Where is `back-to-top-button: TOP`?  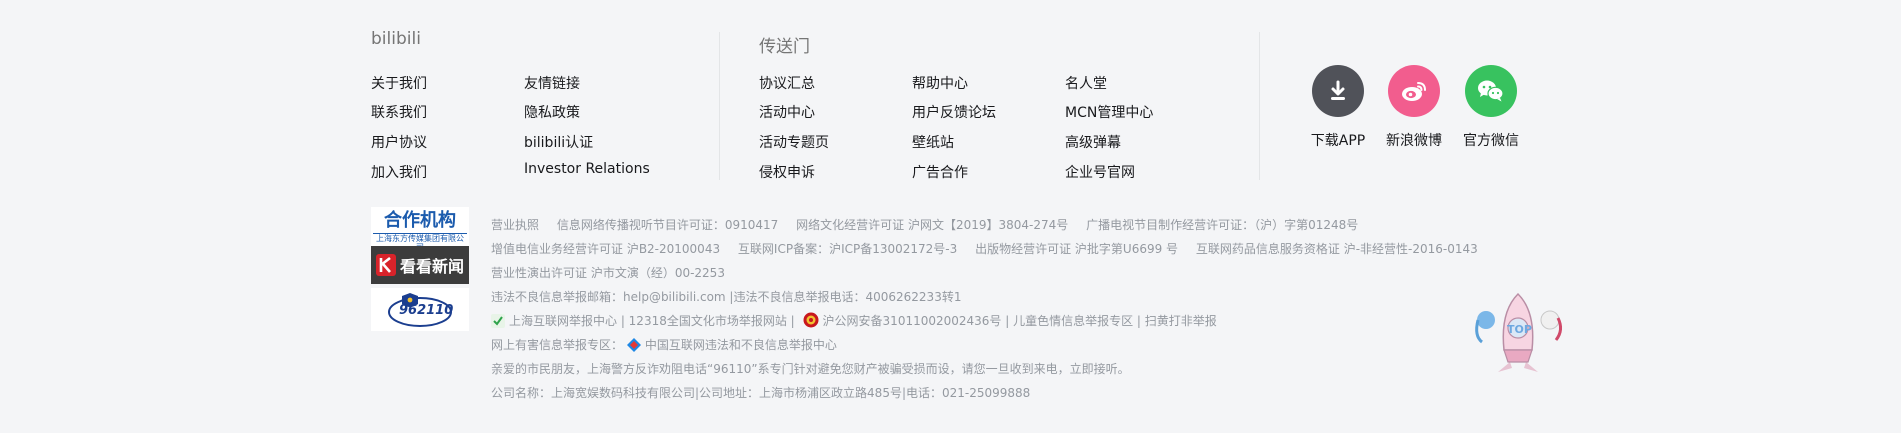 back-to-top-button: TOP is located at coordinates (1518, 333).